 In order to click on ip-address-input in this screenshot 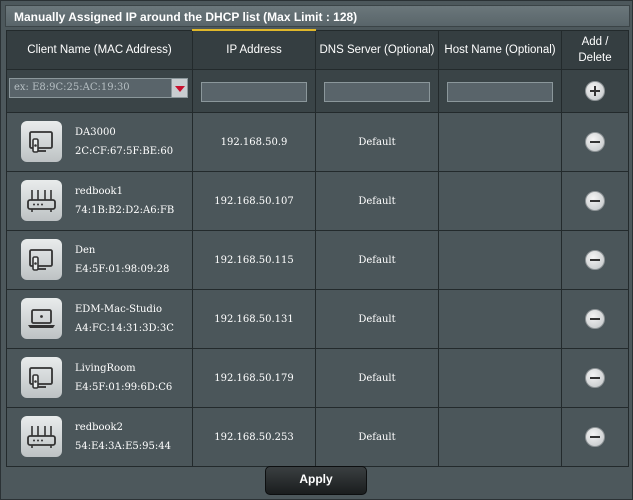, I will do `click(254, 91)`.